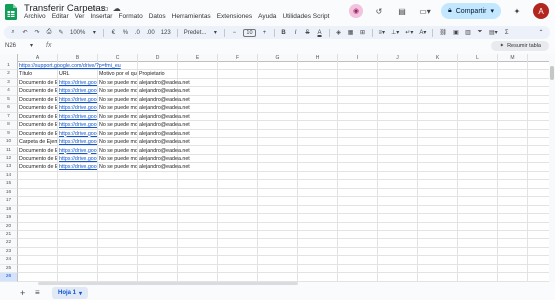 The width and height of the screenshot is (555, 300). What do you see at coordinates (157, 16) in the screenshot?
I see `menu-datos: Datos` at bounding box center [157, 16].